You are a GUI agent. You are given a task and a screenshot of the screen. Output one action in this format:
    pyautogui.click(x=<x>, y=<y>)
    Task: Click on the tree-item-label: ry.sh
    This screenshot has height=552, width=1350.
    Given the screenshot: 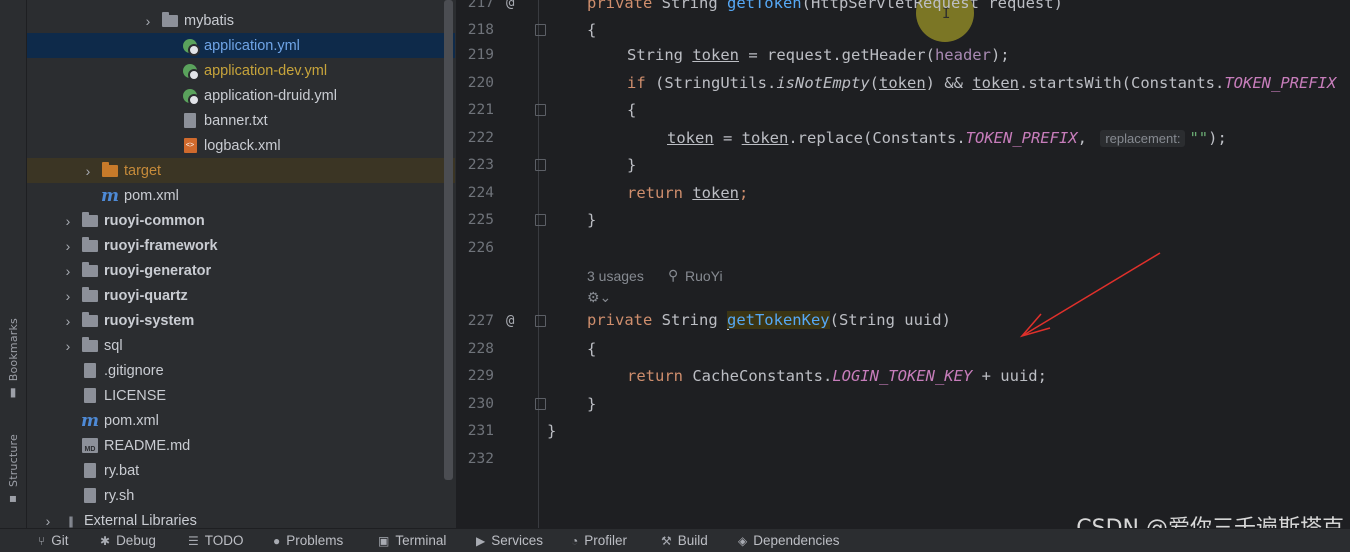 What is the action you would take?
    pyautogui.click(x=119, y=495)
    